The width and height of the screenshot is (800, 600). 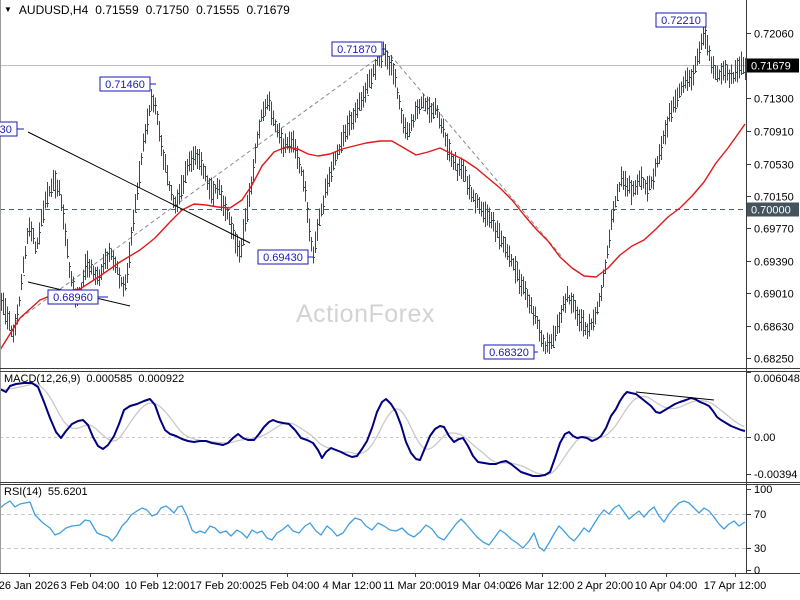 What do you see at coordinates (774, 35) in the screenshot?
I see `price-tick-label: 0.72060` at bounding box center [774, 35].